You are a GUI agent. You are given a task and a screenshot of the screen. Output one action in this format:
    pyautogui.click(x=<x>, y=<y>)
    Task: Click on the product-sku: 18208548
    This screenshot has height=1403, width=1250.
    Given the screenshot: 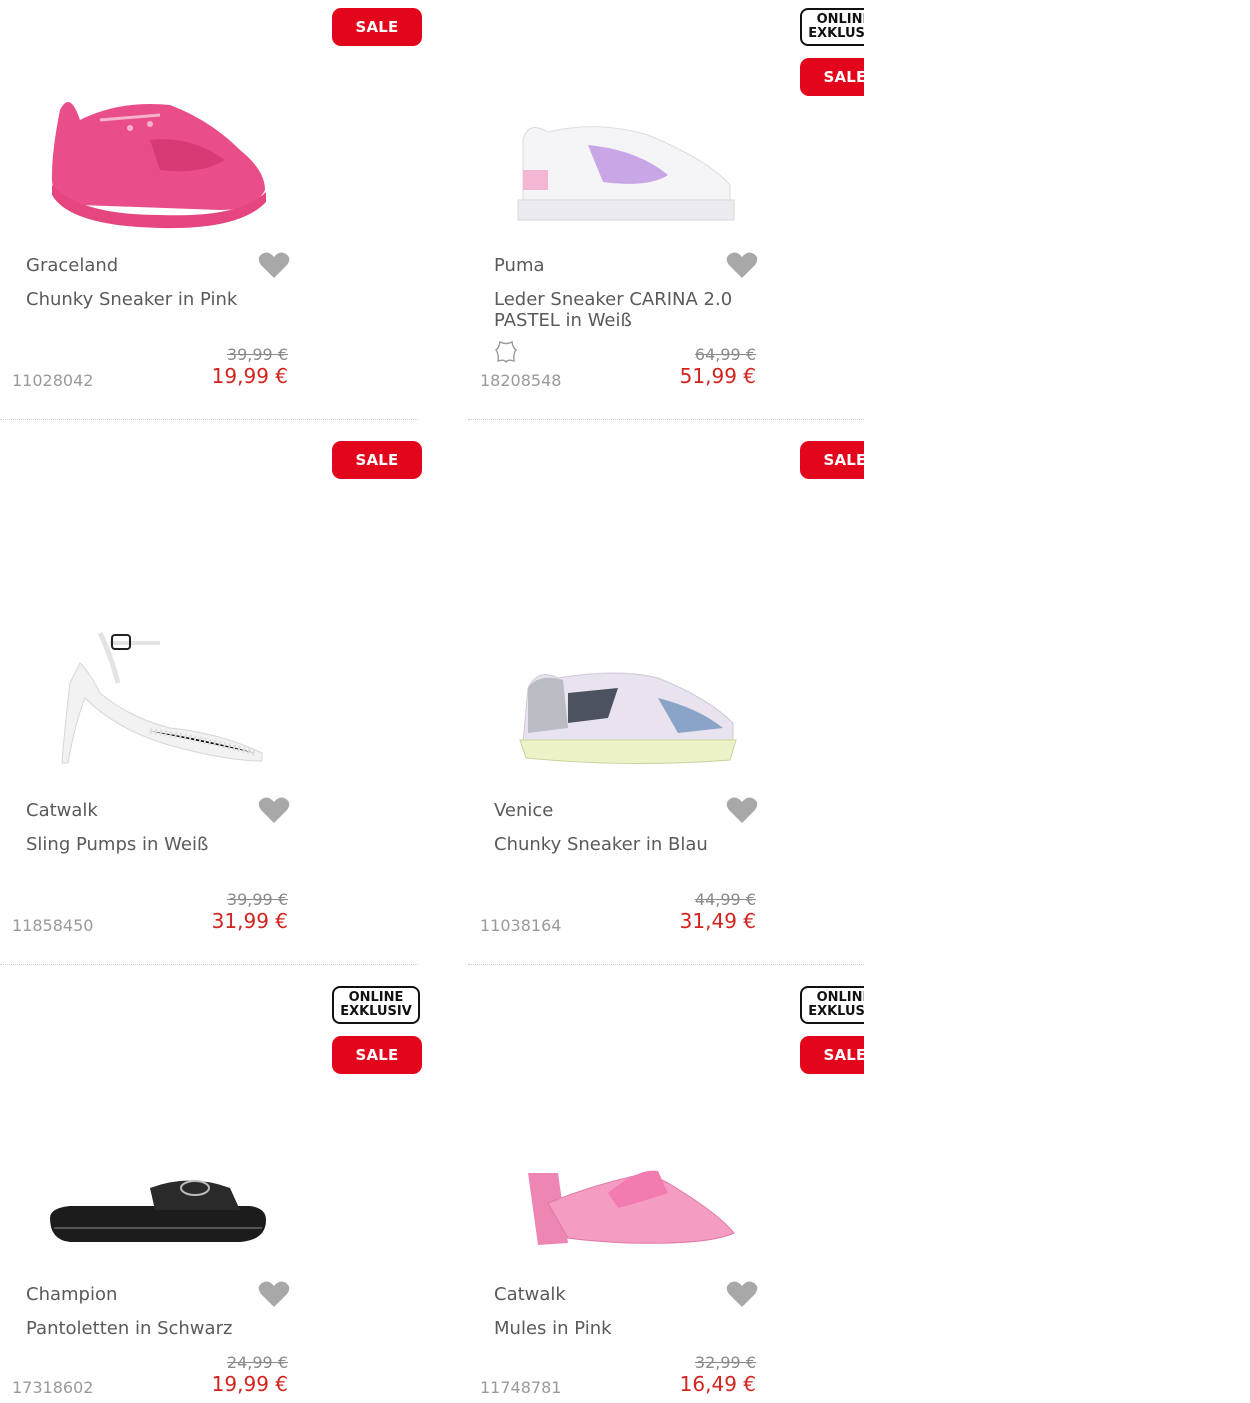 What is the action you would take?
    pyautogui.click(x=521, y=380)
    